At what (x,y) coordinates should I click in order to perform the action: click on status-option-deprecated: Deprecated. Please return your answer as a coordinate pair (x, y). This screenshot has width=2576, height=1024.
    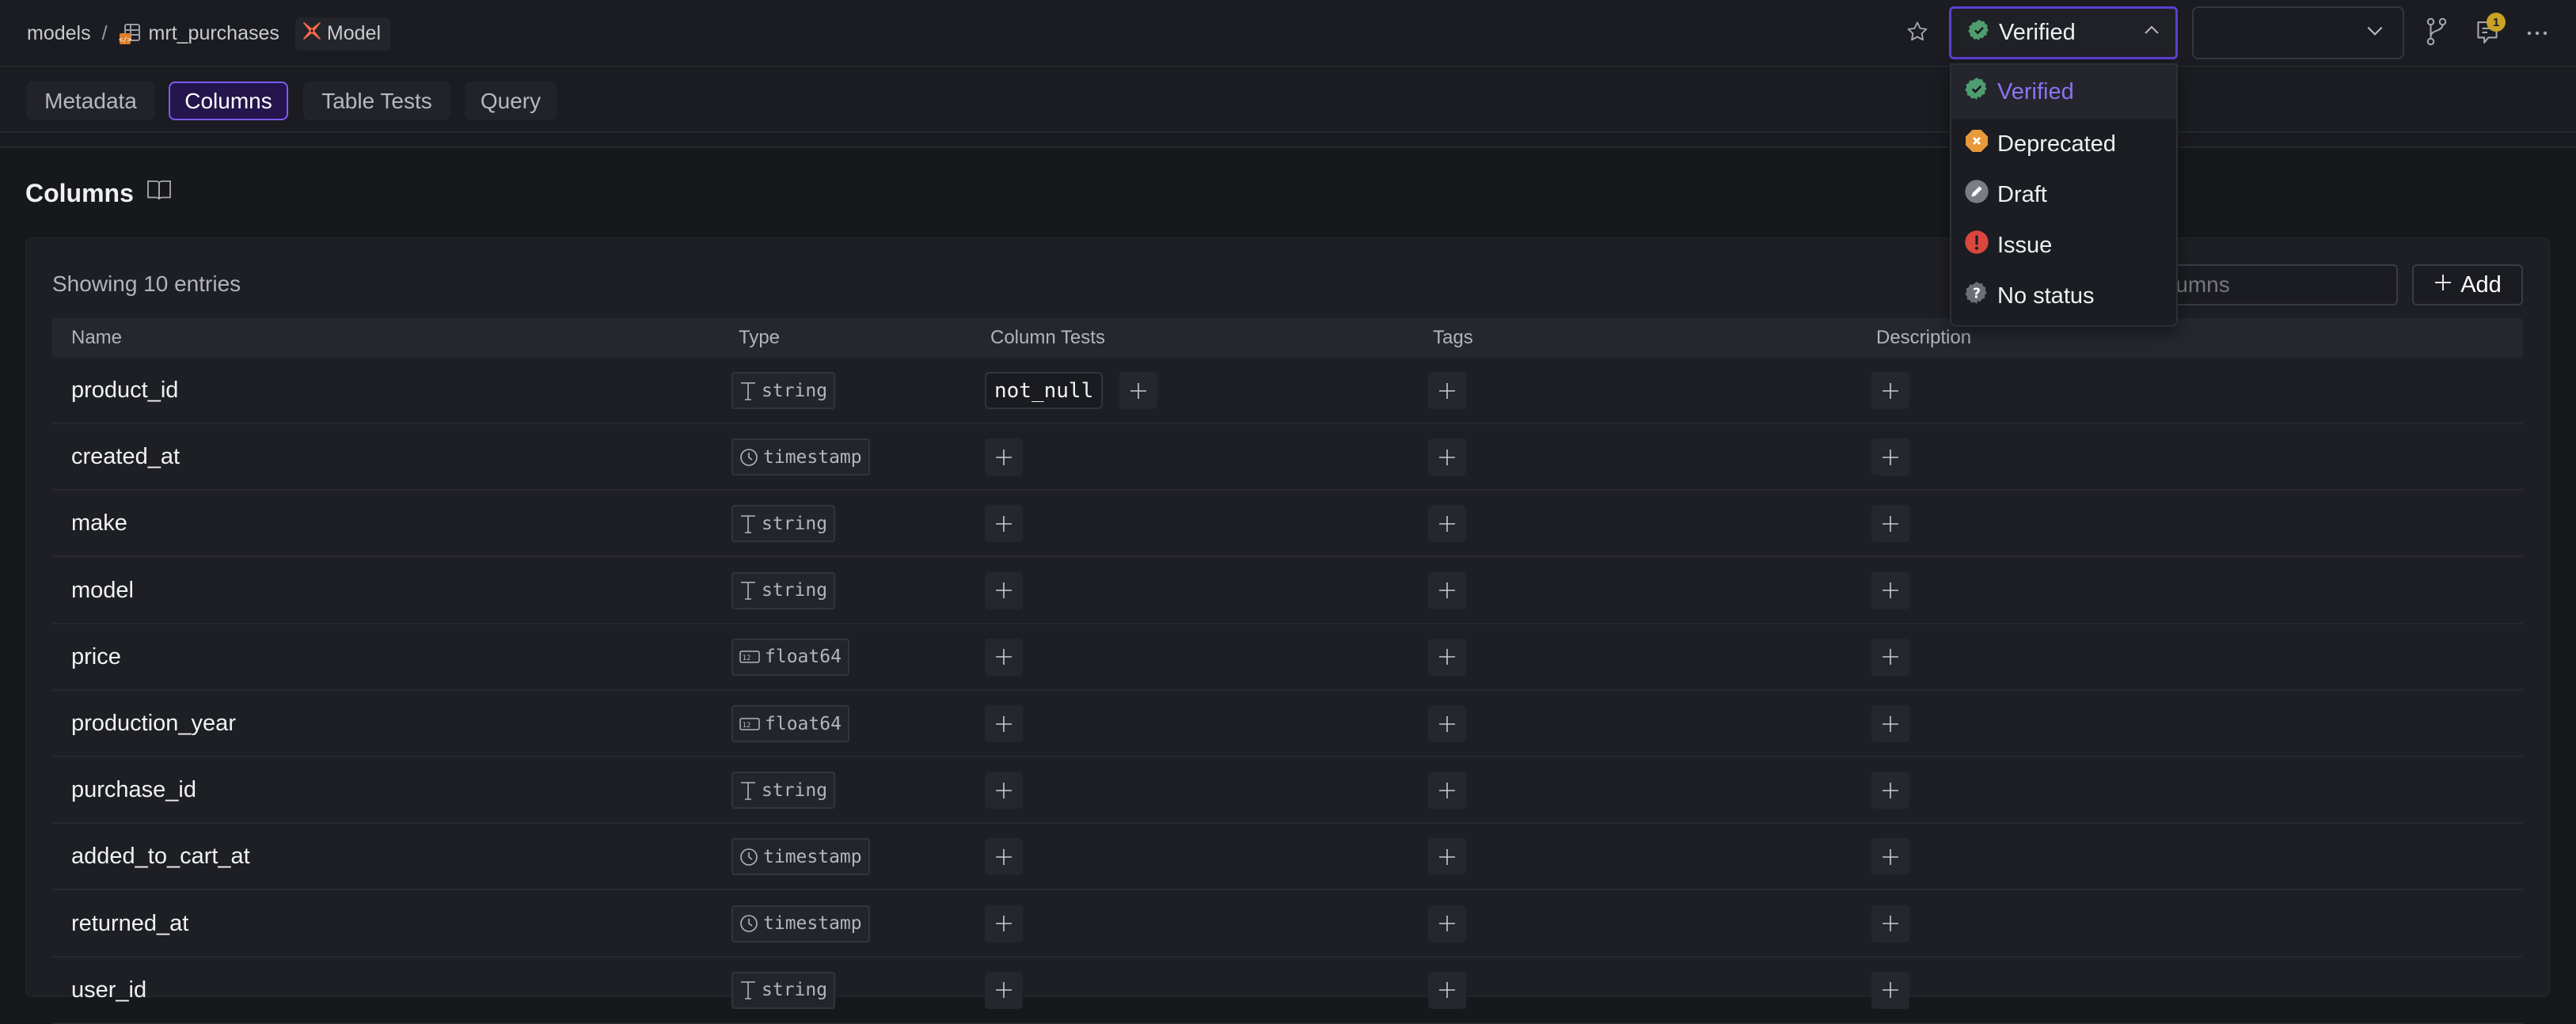
    Looking at the image, I should click on (2063, 144).